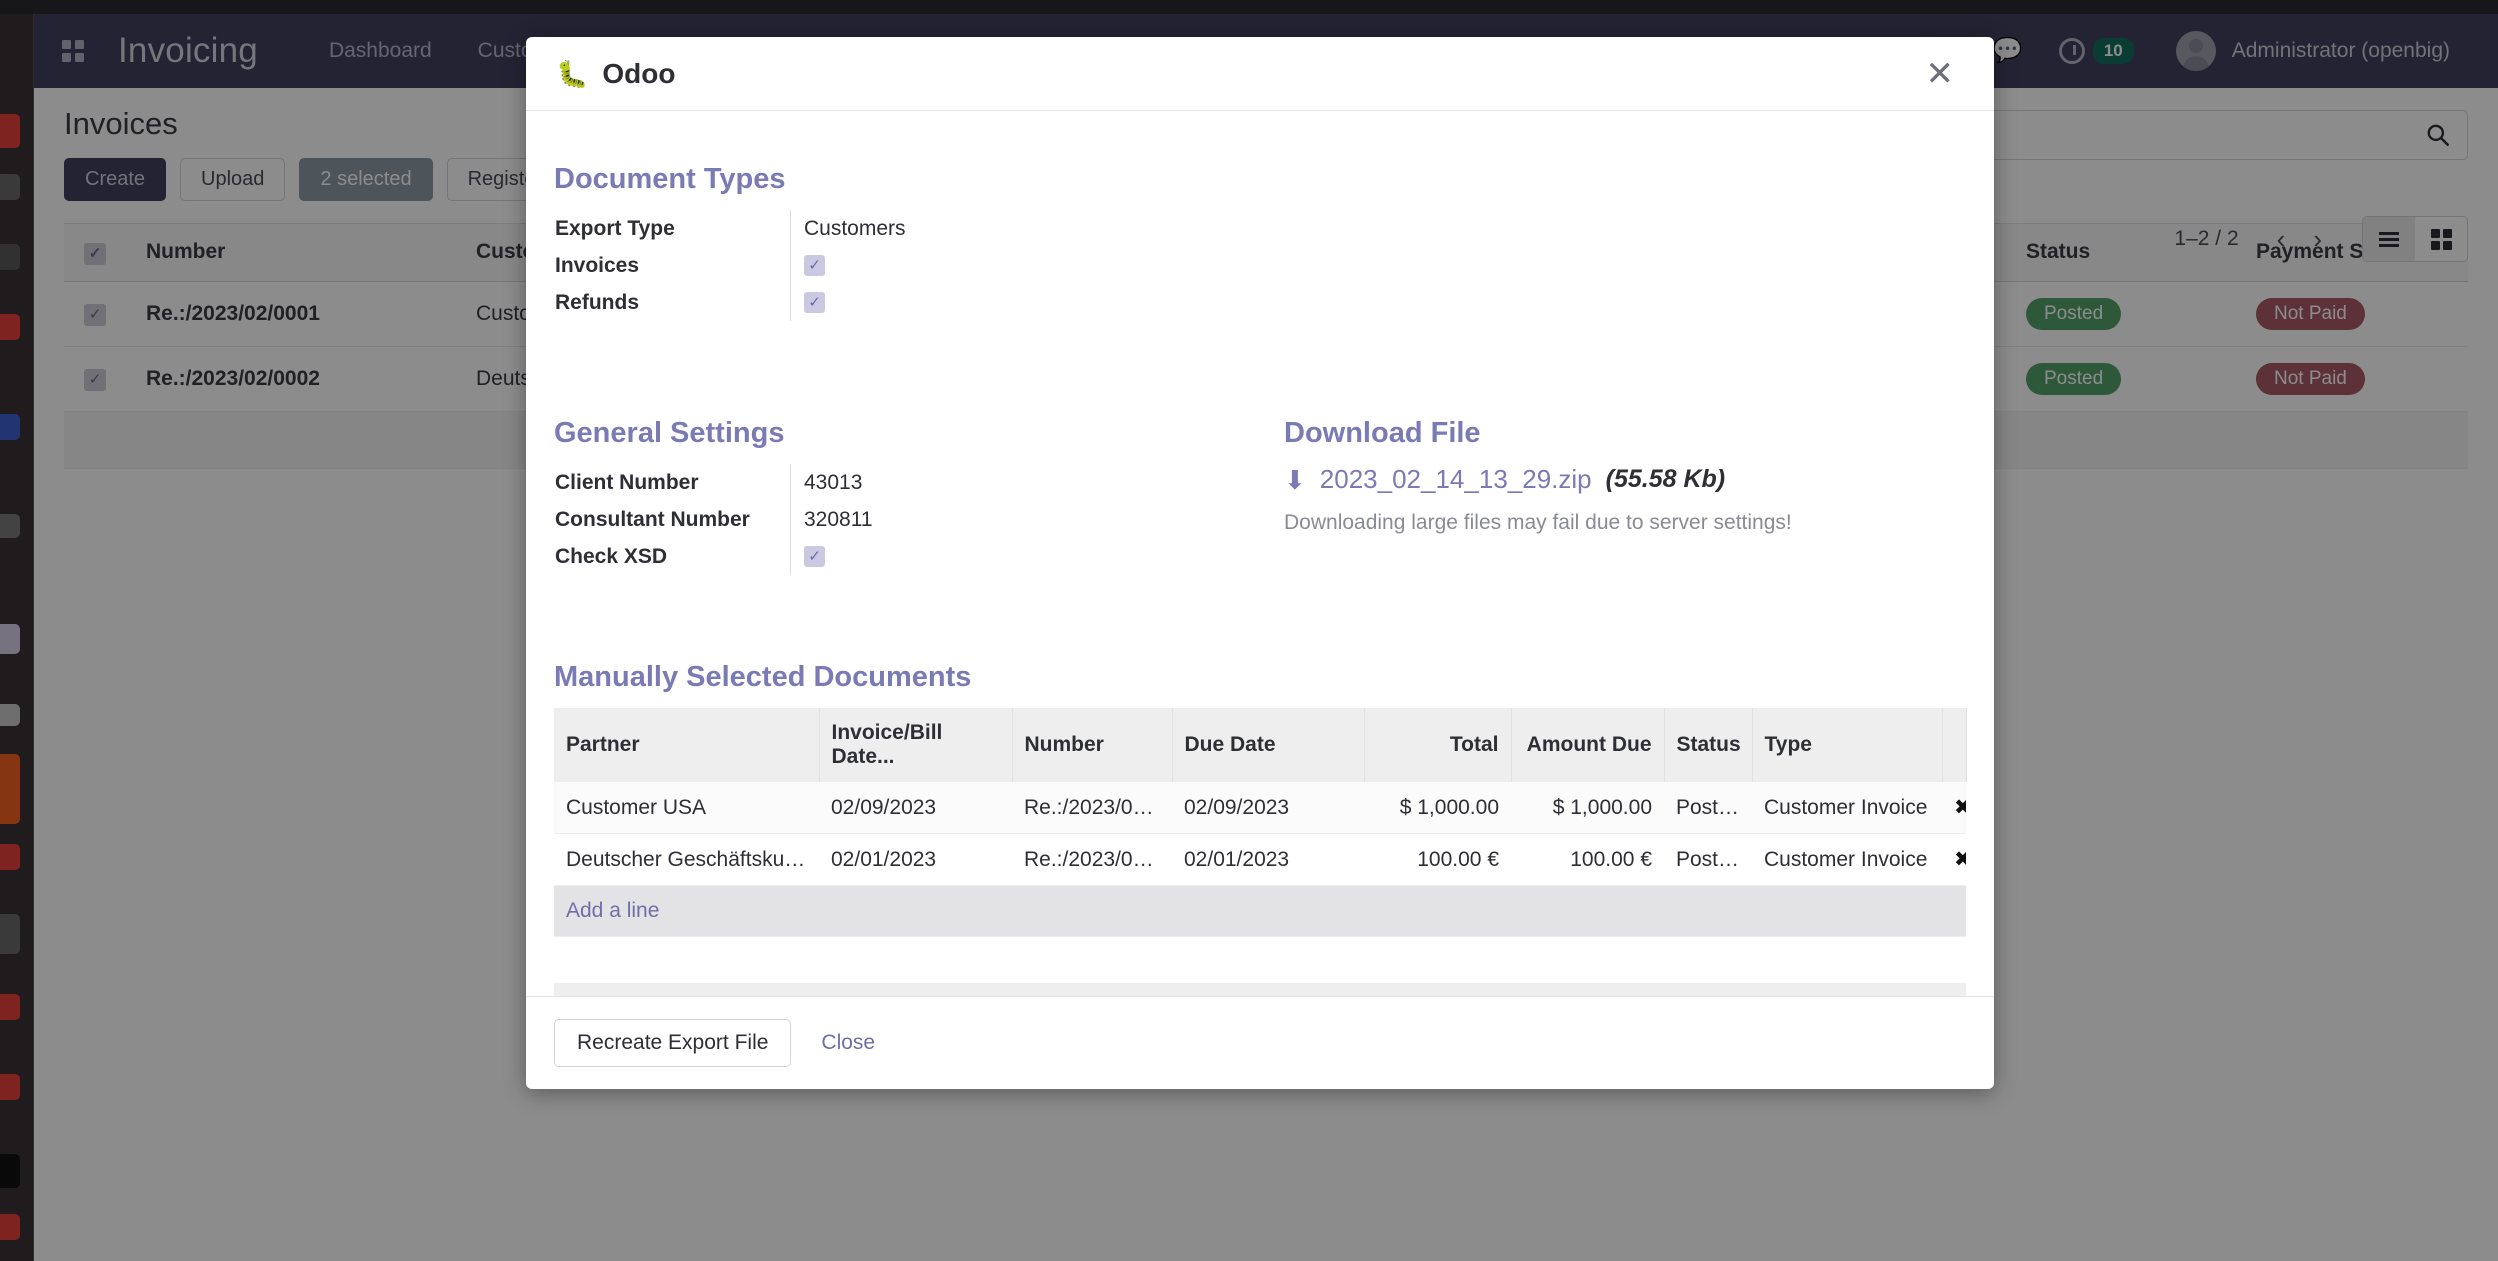  What do you see at coordinates (1260, 911) in the screenshot?
I see `add-line-row: Add a line` at bounding box center [1260, 911].